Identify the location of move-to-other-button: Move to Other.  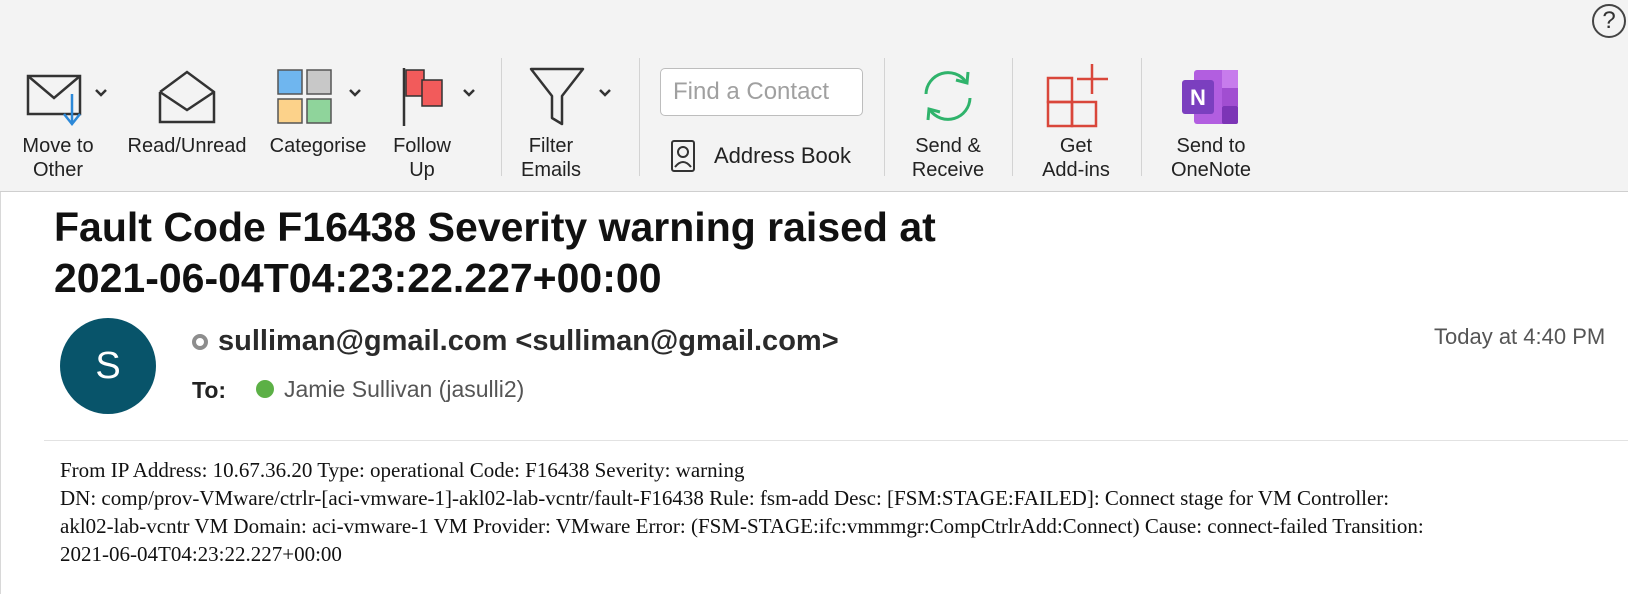
(65, 95).